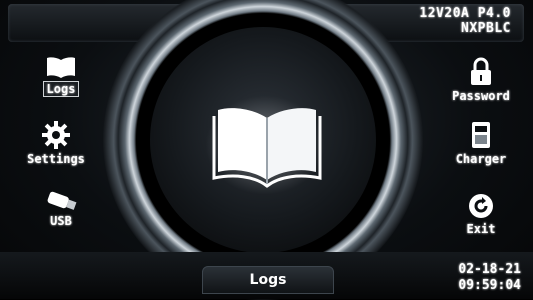 This screenshot has height=300, width=533. What do you see at coordinates (56, 135) in the screenshot?
I see `gear-icon` at bounding box center [56, 135].